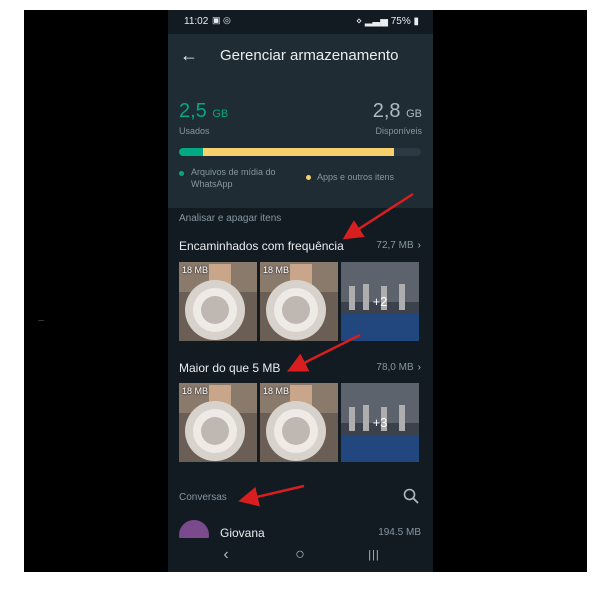 This screenshot has height=594, width=600. Describe the element at coordinates (226, 555) in the screenshot. I see `nav-back-icon: ‹` at that location.